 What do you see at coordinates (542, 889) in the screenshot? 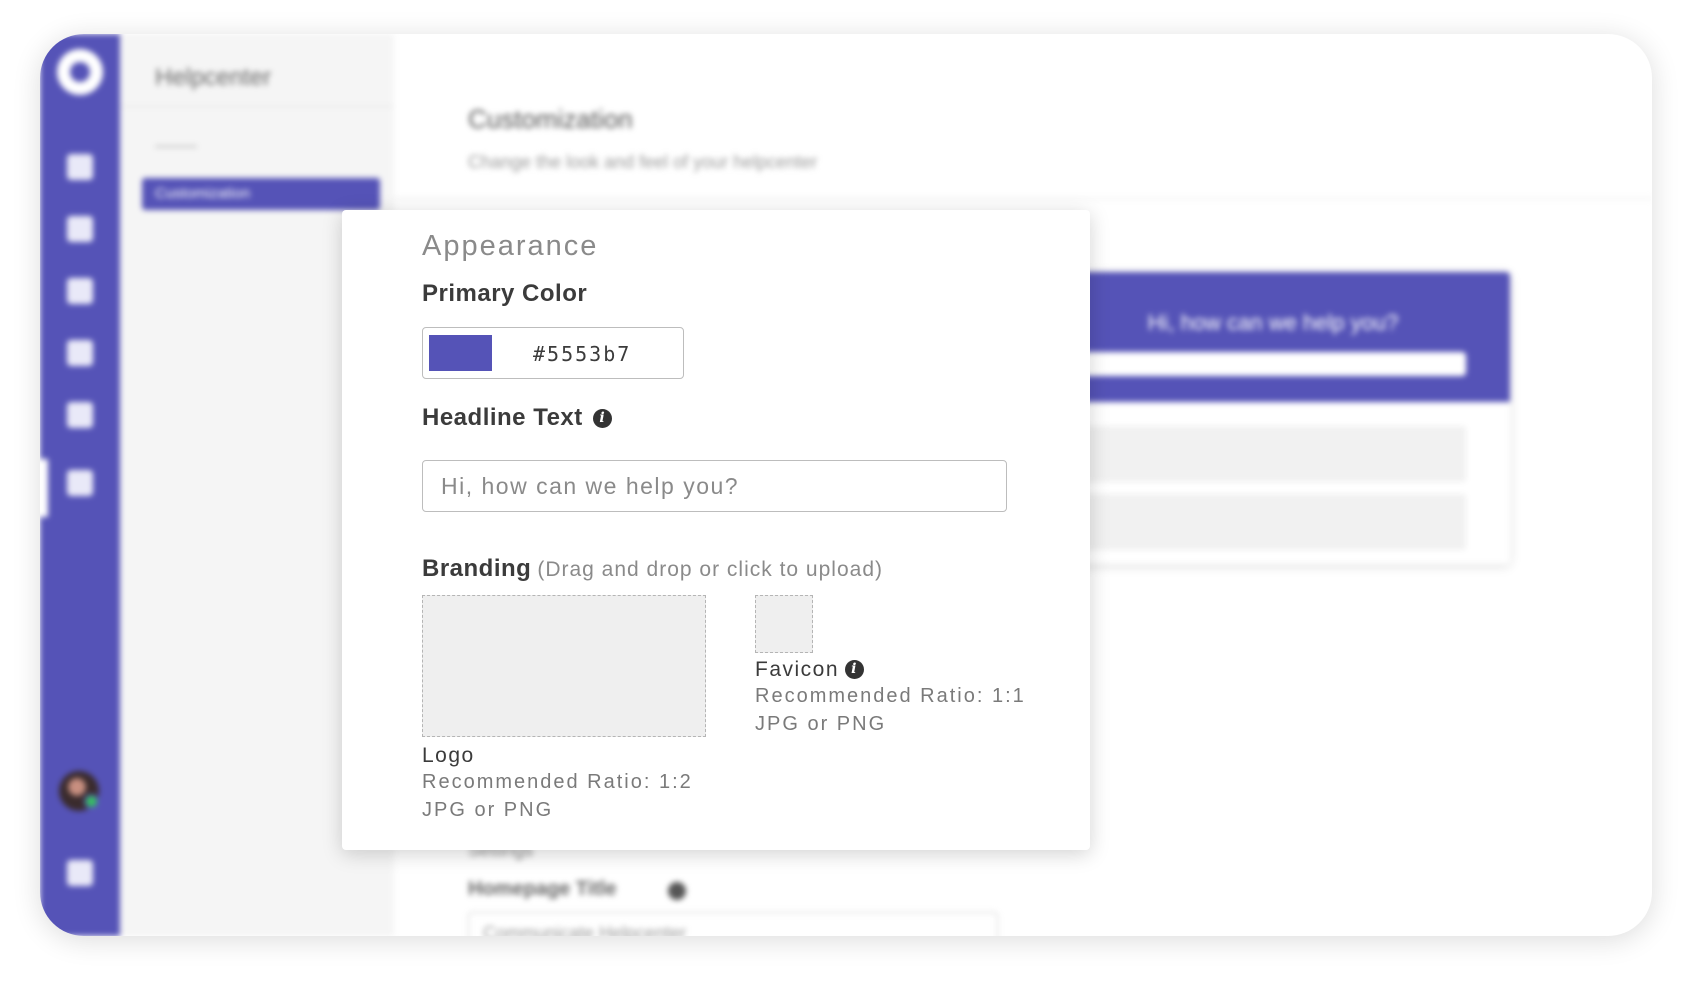
I see `homepage-title-label: Homepage Title` at bounding box center [542, 889].